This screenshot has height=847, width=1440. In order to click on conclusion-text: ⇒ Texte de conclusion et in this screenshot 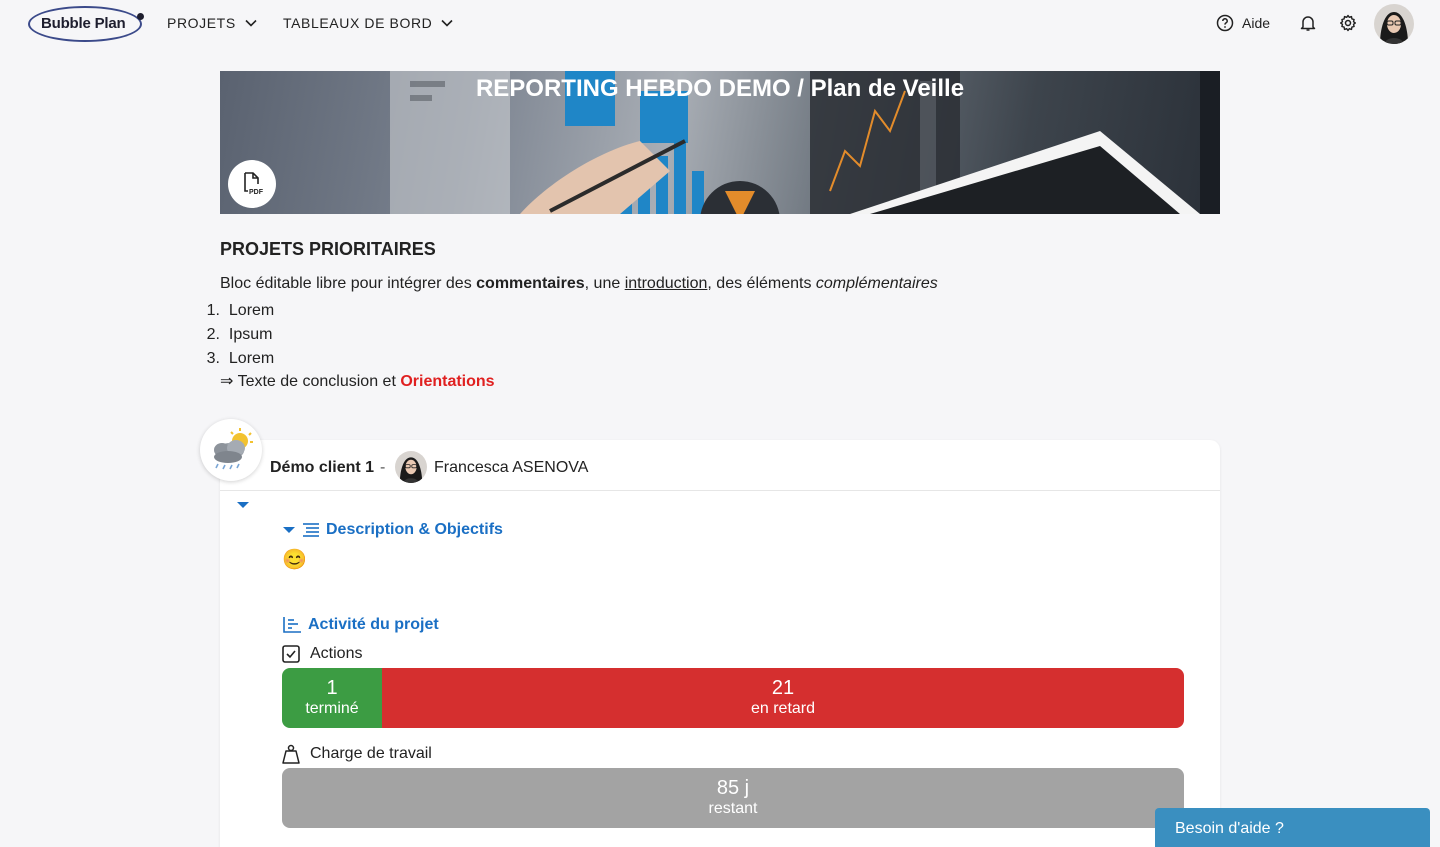, I will do `click(310, 381)`.